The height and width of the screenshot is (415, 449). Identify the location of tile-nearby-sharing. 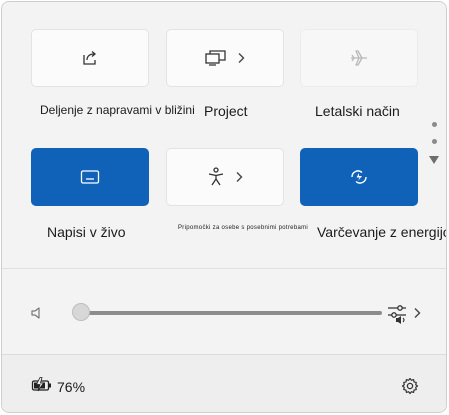
(90, 58).